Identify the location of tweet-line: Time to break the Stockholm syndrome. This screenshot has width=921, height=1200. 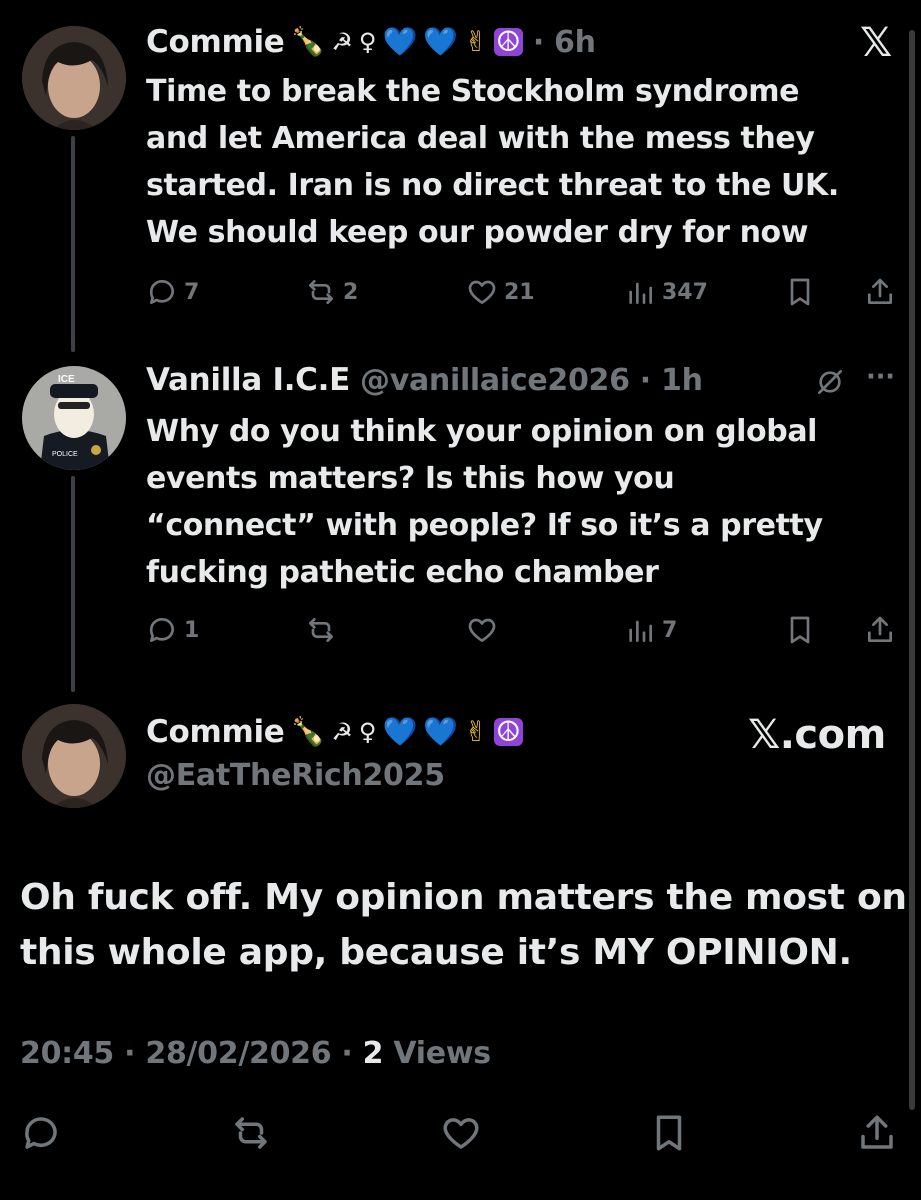
(473, 91).